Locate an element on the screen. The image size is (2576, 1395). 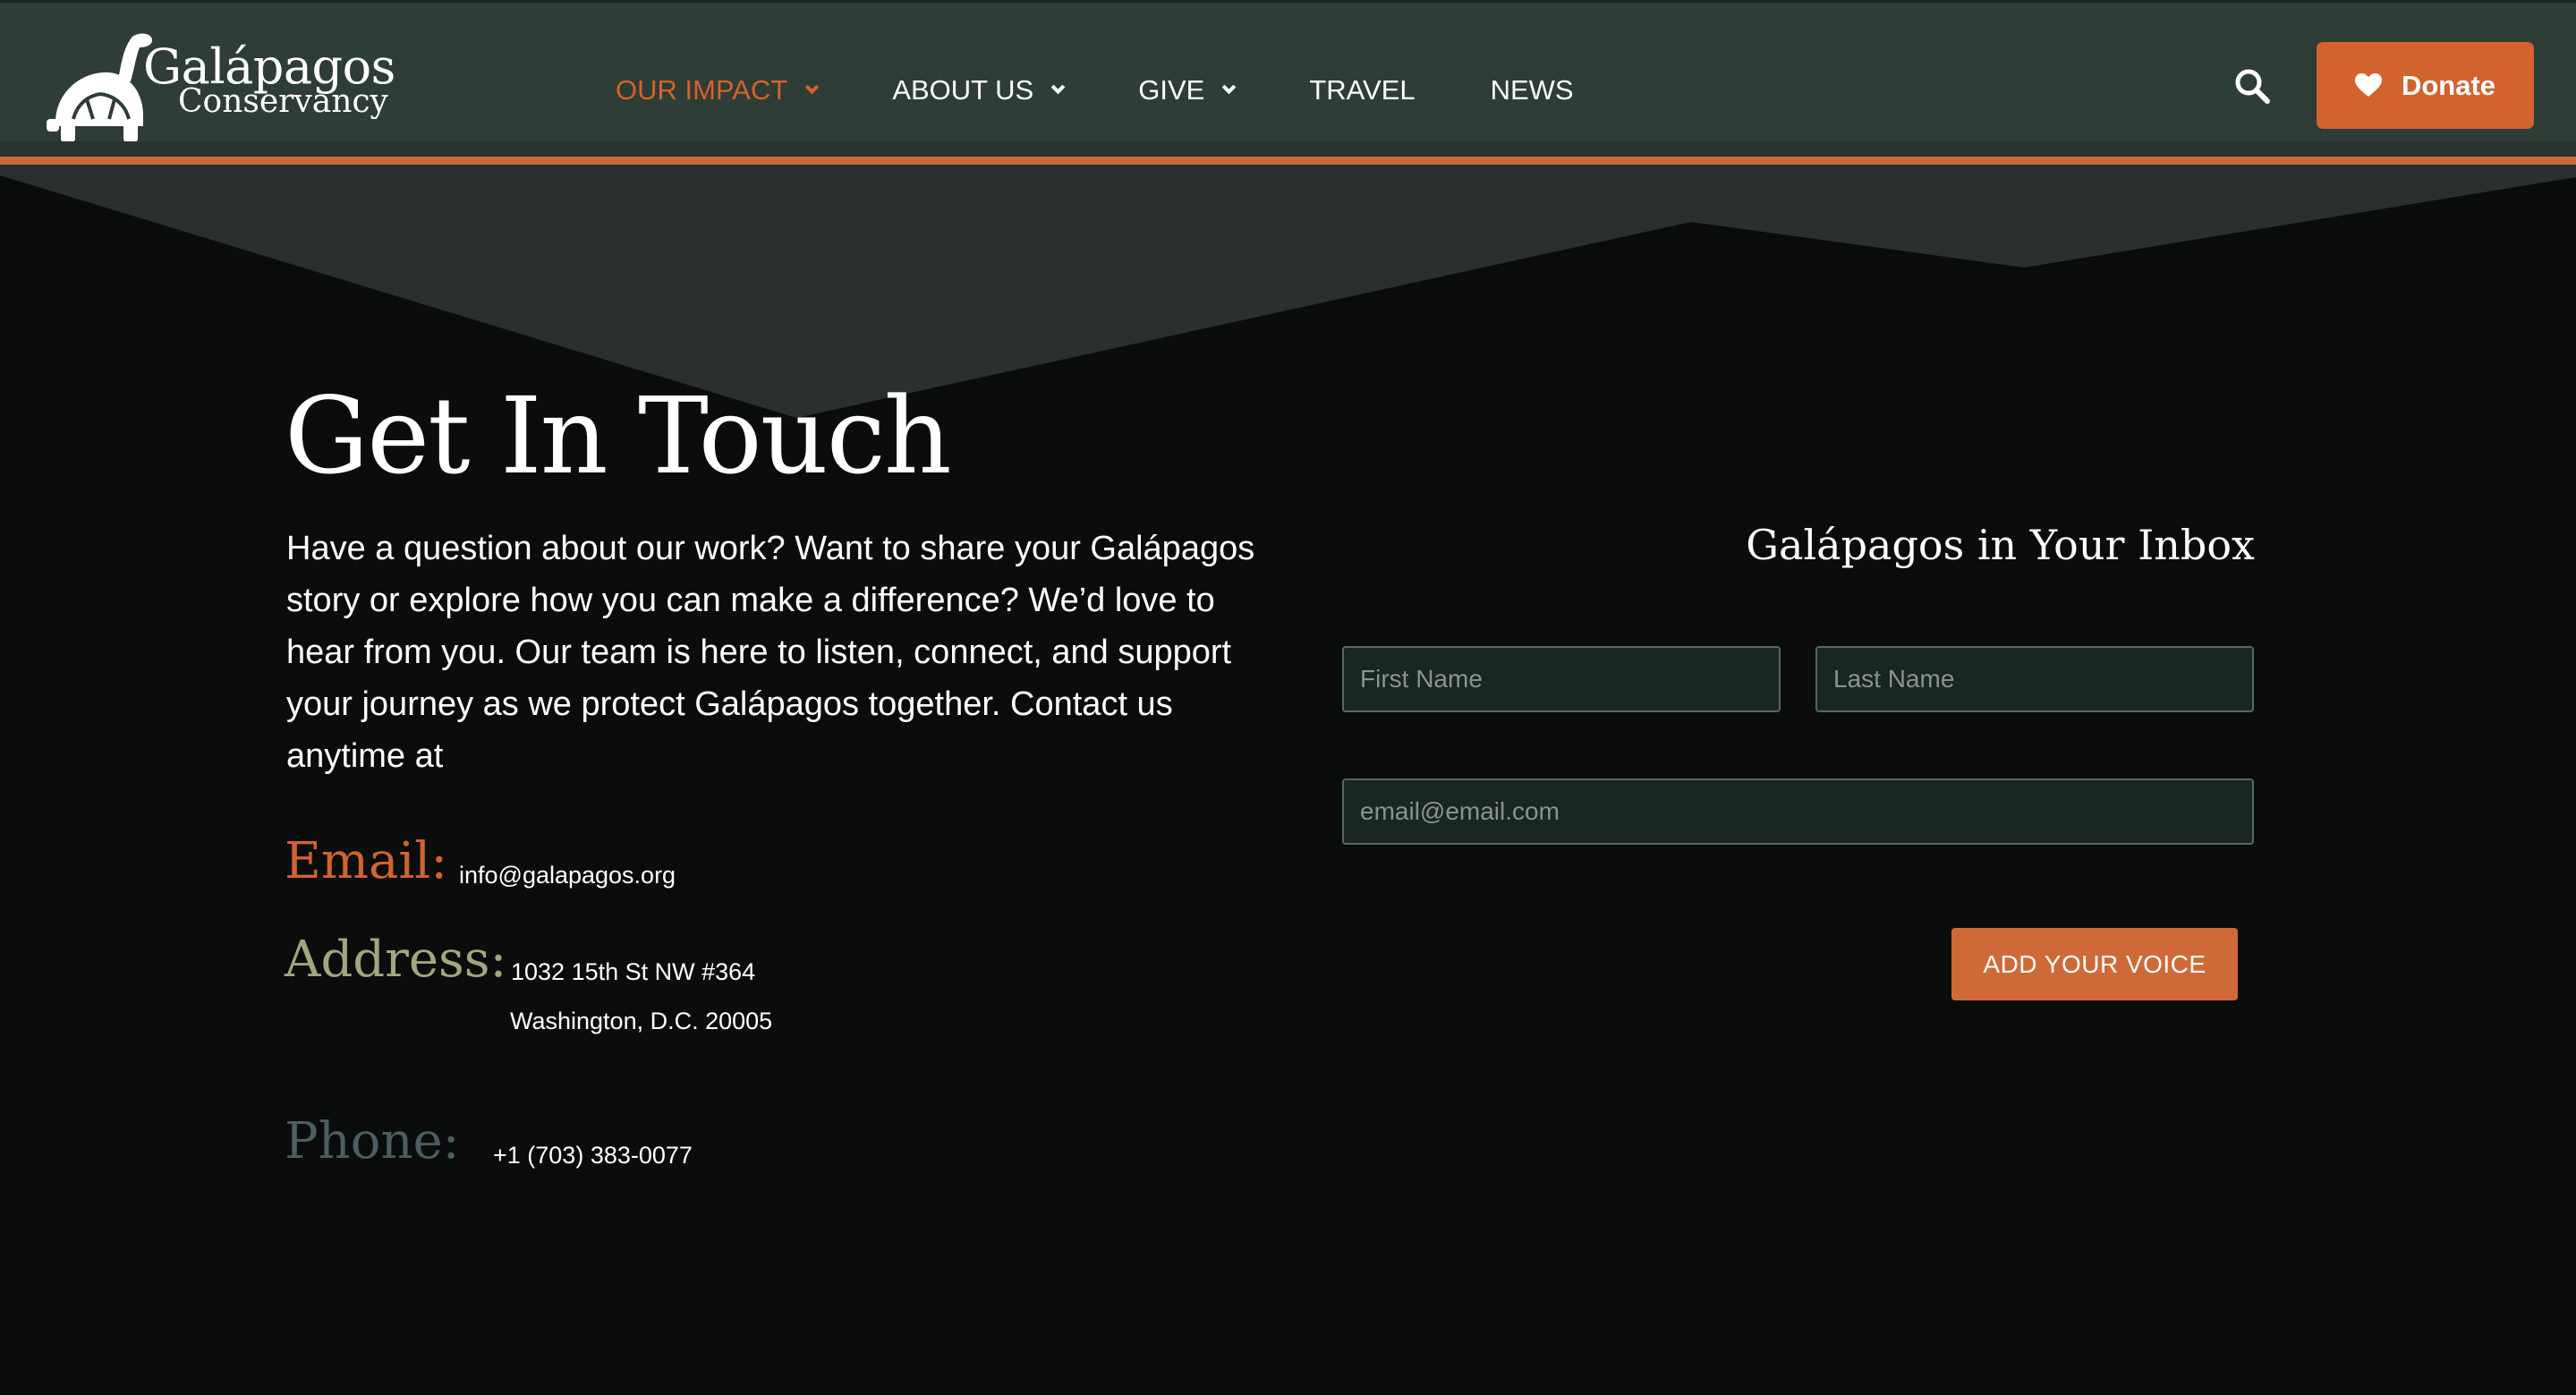
search-icon is located at coordinates (2252, 86).